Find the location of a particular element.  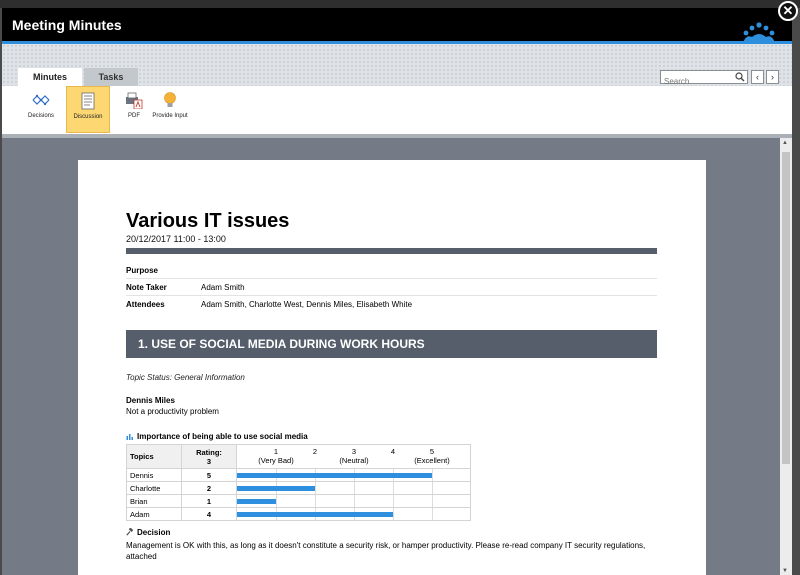

tab-tasks: Tasks is located at coordinates (111, 77).